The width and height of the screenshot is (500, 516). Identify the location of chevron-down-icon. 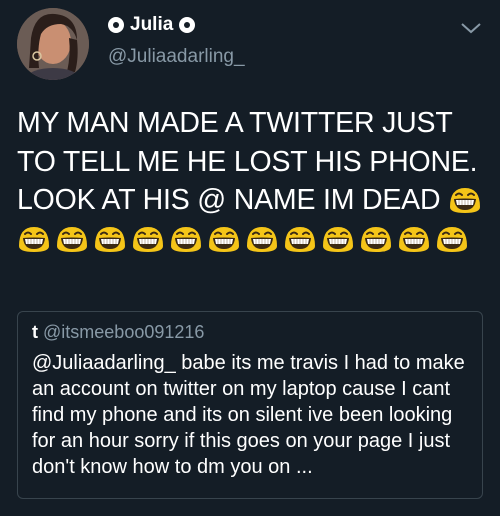
(471, 28).